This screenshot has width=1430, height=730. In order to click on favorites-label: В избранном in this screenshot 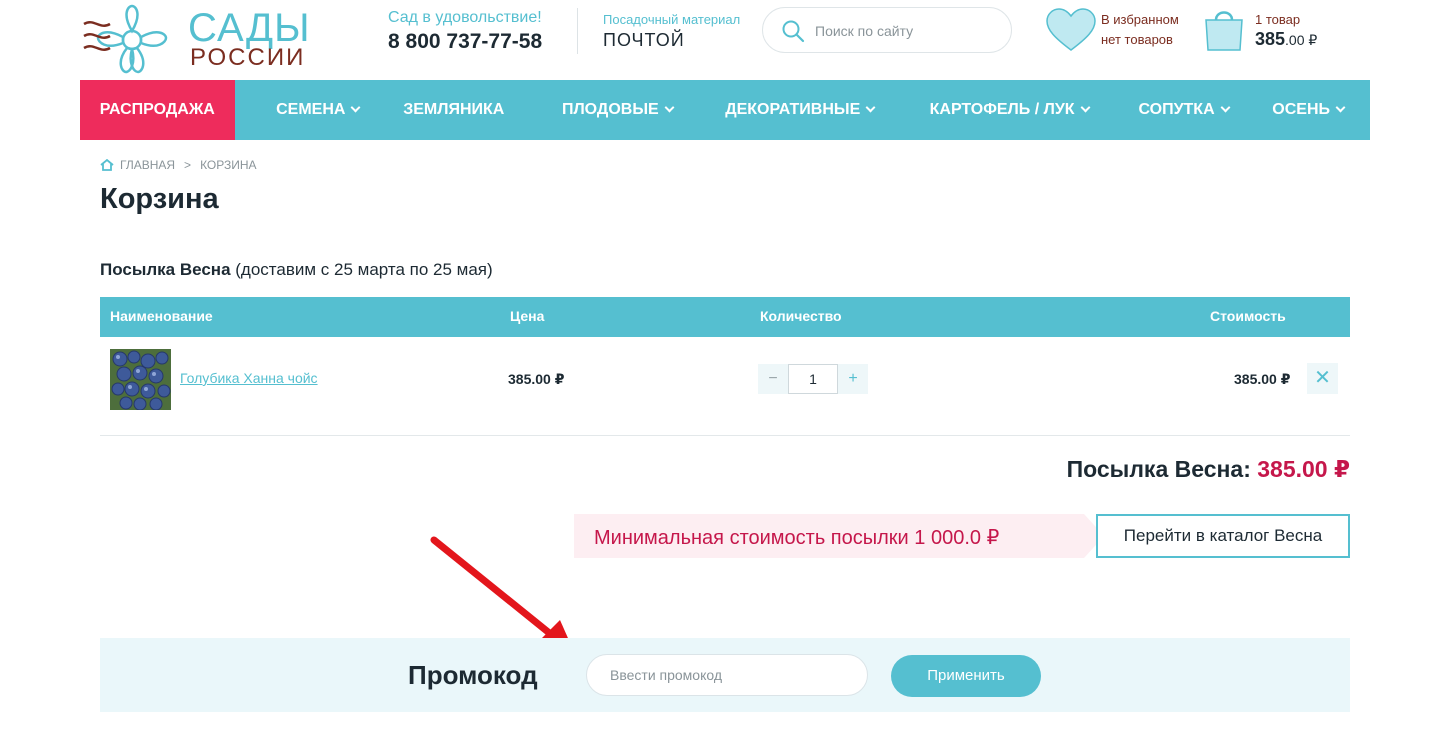, I will do `click(1140, 19)`.